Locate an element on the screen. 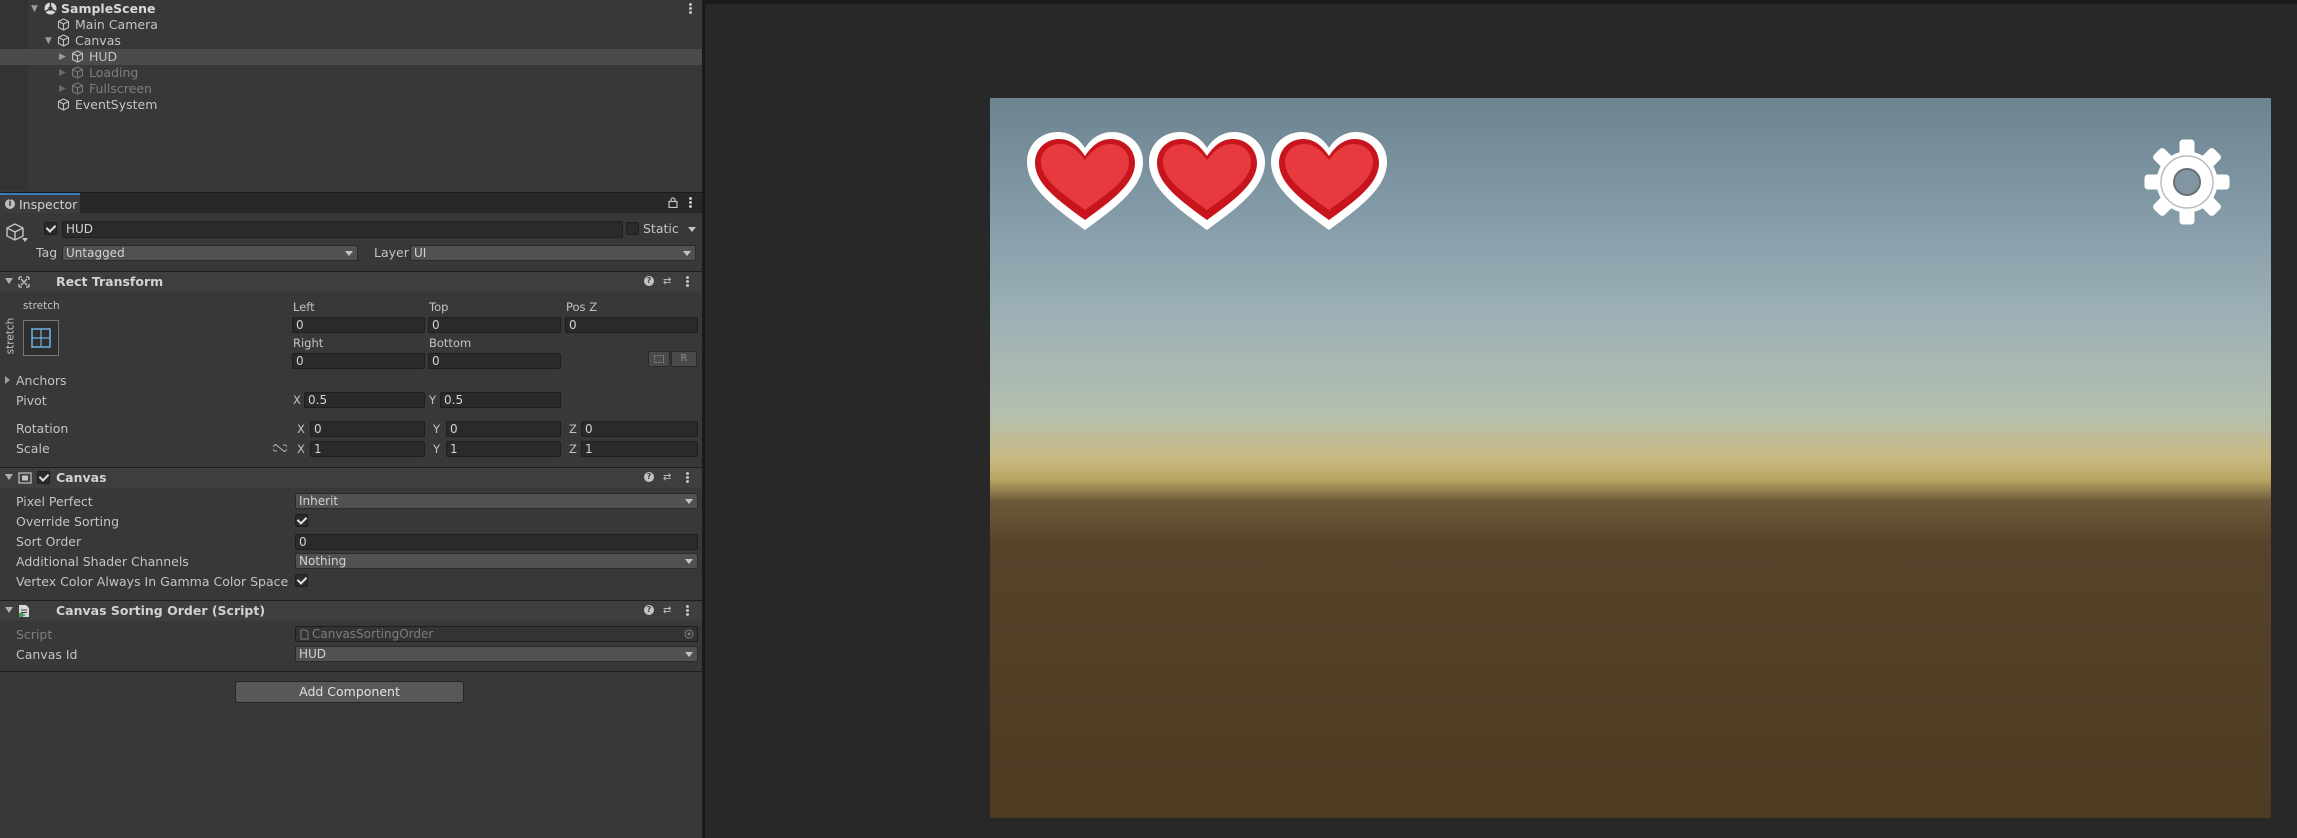 The width and height of the screenshot is (2297, 838). heart-icon is located at coordinates (1207, 181).